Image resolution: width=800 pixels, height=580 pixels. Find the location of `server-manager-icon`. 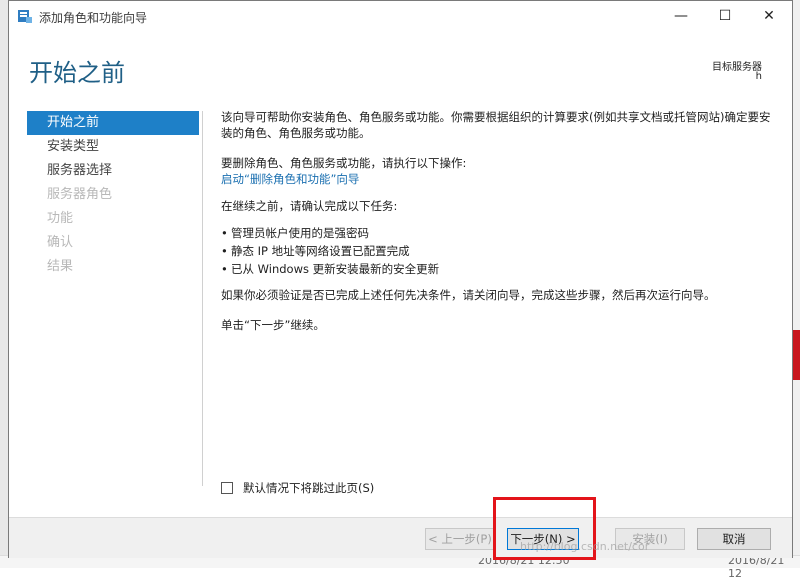

server-manager-icon is located at coordinates (25, 16).